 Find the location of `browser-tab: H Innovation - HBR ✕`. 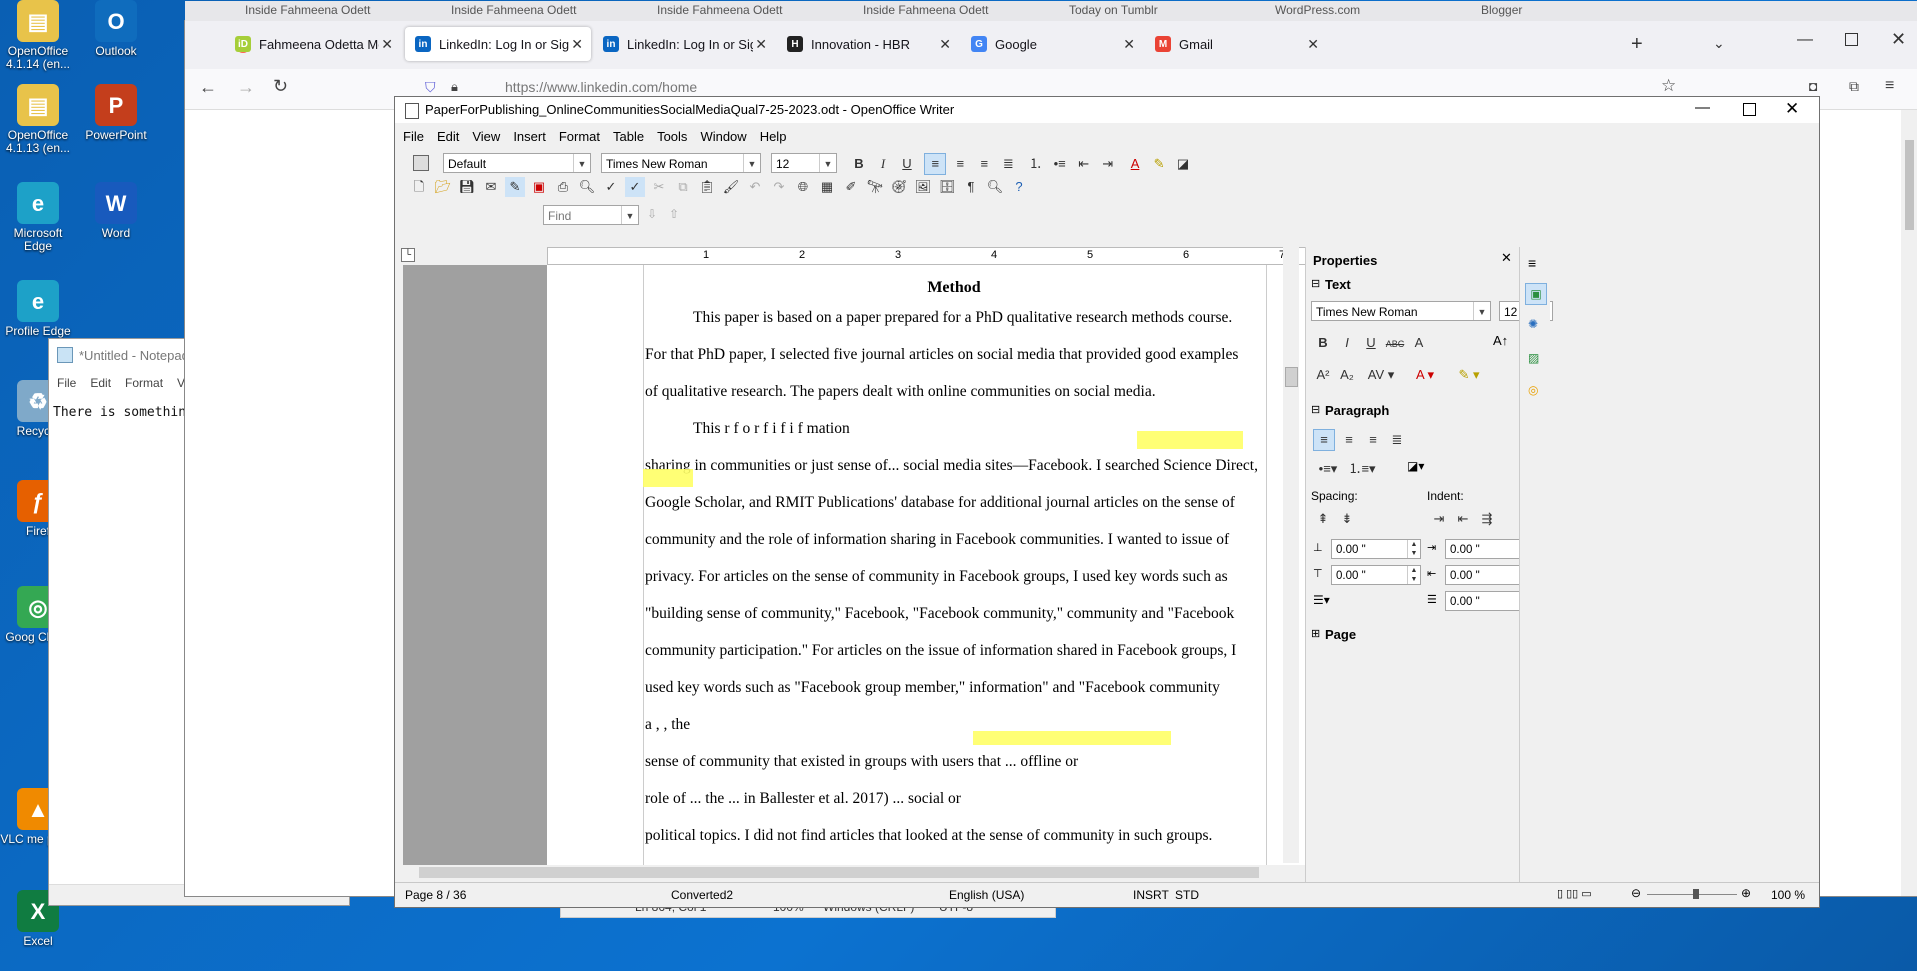

browser-tab: H Innovation - HBR ✕ is located at coordinates (868, 44).